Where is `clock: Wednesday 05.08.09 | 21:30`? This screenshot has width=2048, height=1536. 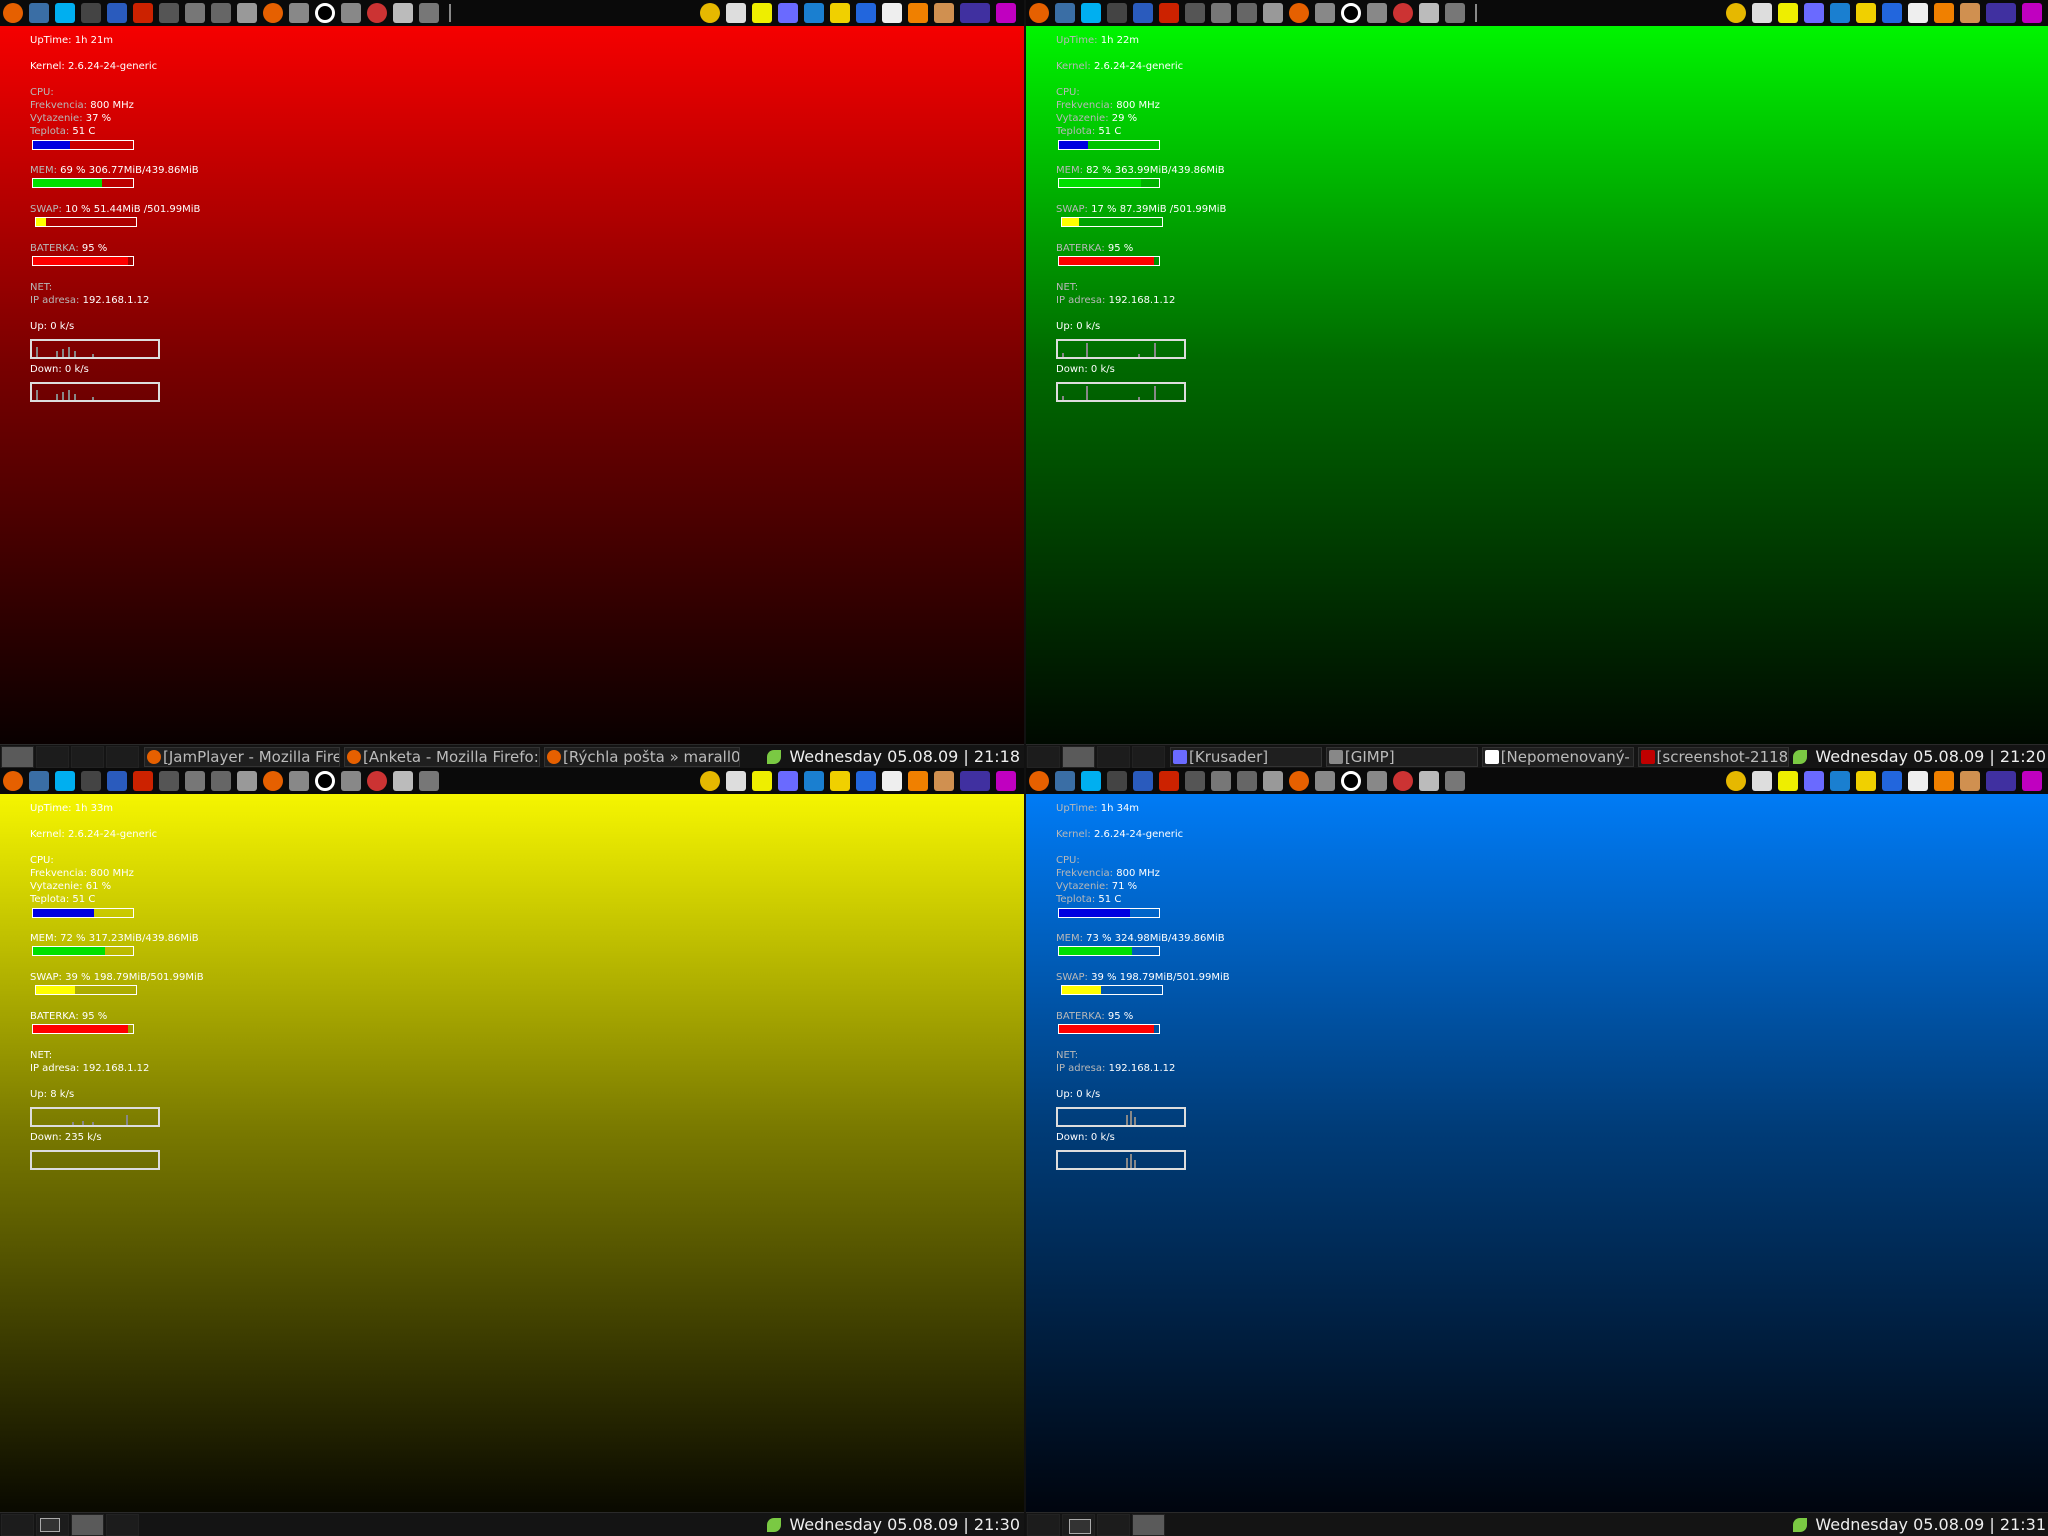 clock: Wednesday 05.08.09 | 21:30 is located at coordinates (895, 1524).